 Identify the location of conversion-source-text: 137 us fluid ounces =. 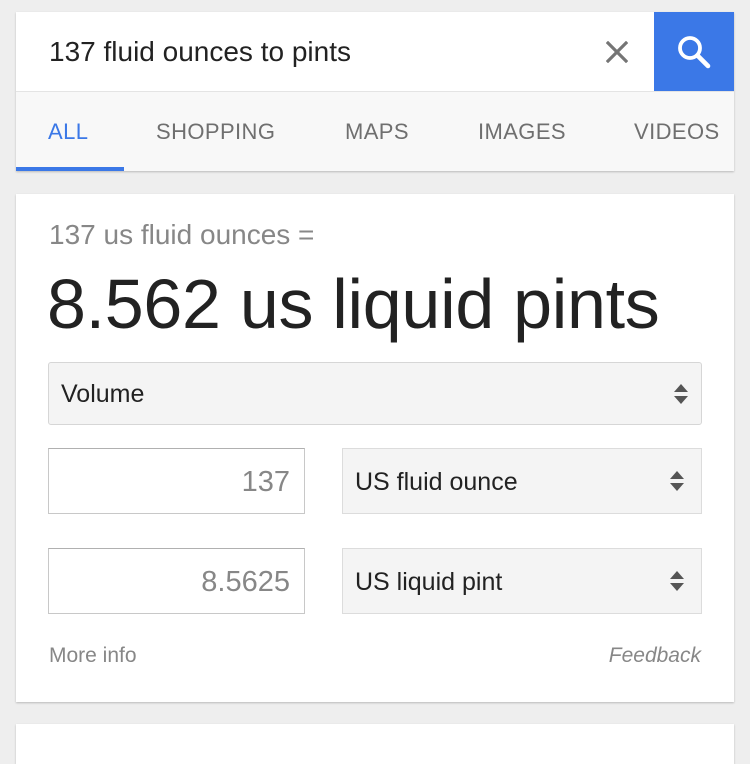
(182, 234).